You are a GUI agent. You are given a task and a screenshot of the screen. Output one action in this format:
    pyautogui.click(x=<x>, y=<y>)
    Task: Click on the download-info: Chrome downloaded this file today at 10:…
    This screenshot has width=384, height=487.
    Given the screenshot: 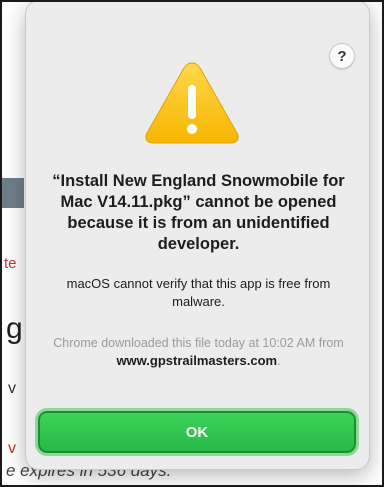 What is the action you would take?
    pyautogui.click(x=198, y=352)
    